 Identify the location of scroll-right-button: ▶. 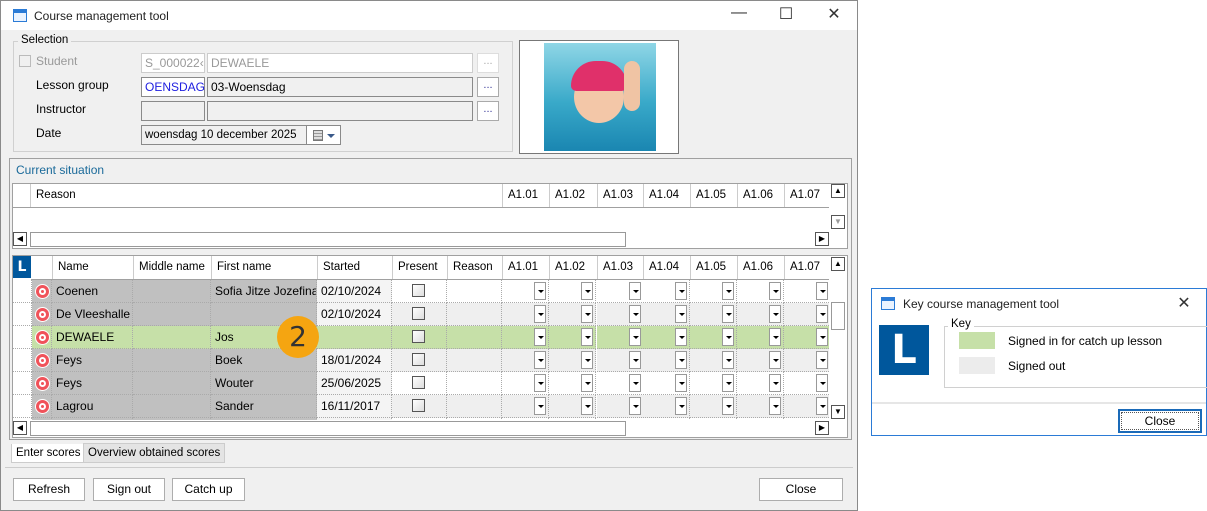
(822, 428).